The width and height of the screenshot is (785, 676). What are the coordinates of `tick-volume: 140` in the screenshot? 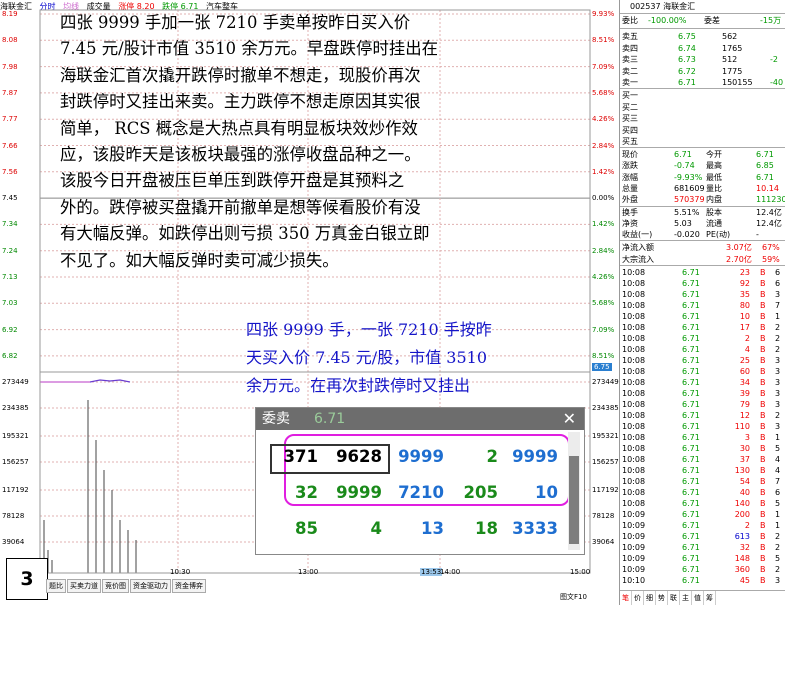 It's located at (742, 503).